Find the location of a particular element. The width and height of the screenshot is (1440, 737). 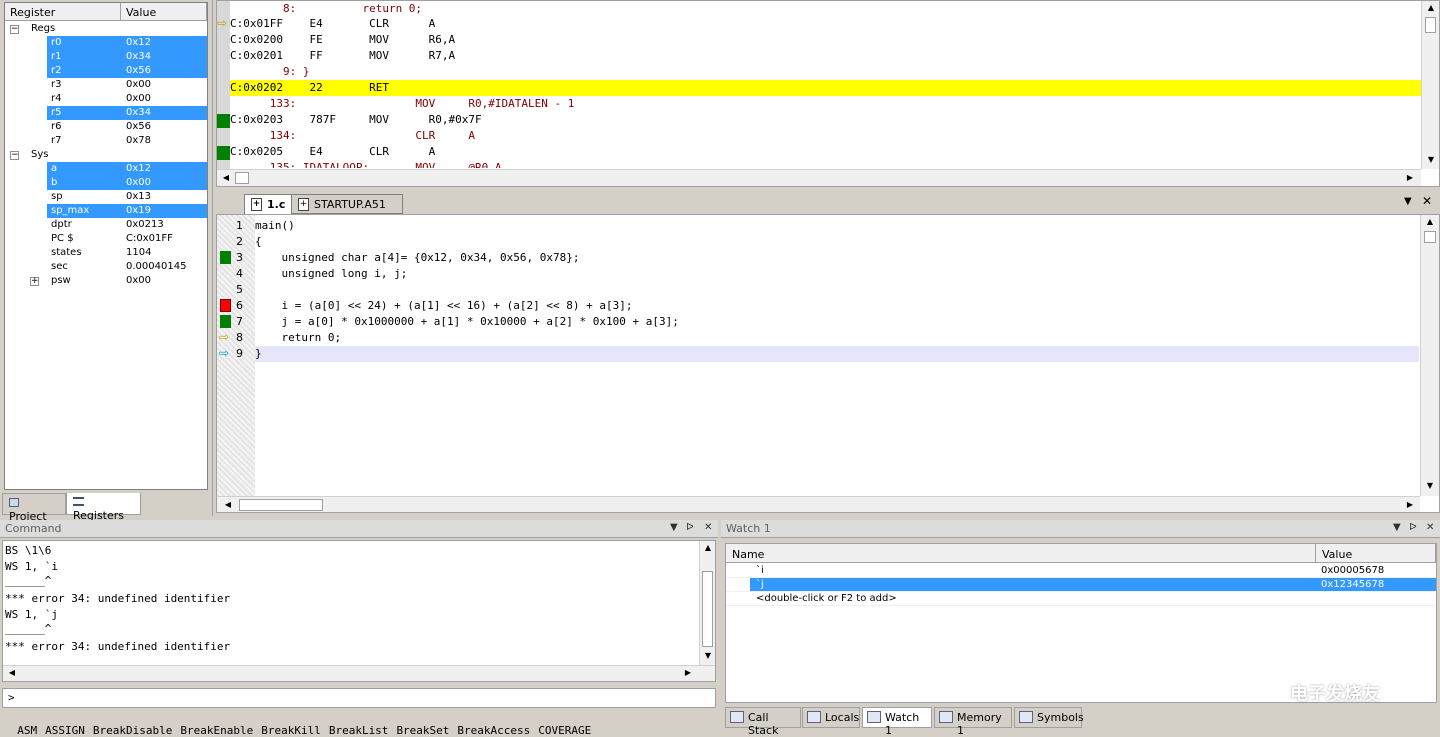

disasm-current-line: C:0x0202 22 RET is located at coordinates (826, 88).